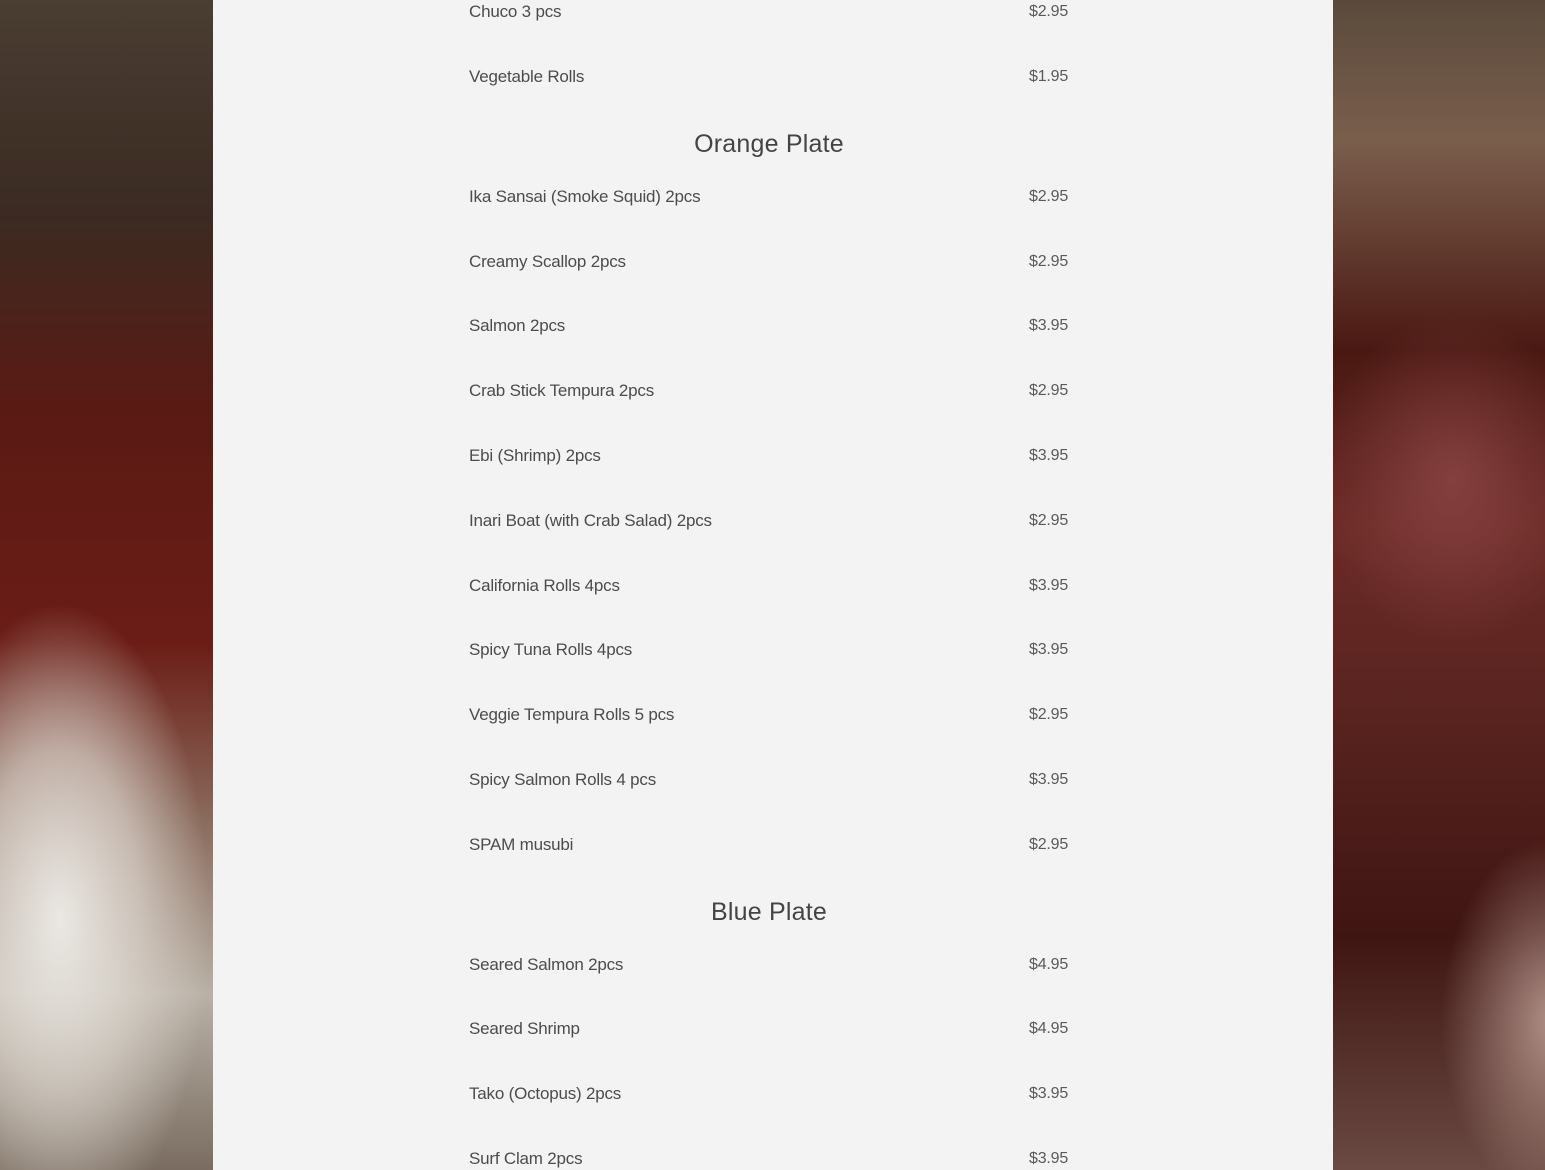 The height and width of the screenshot is (1170, 1545). Describe the element at coordinates (769, 456) in the screenshot. I see `menu-item: Ebi (Shrimp) 2pcs $3.95` at that location.